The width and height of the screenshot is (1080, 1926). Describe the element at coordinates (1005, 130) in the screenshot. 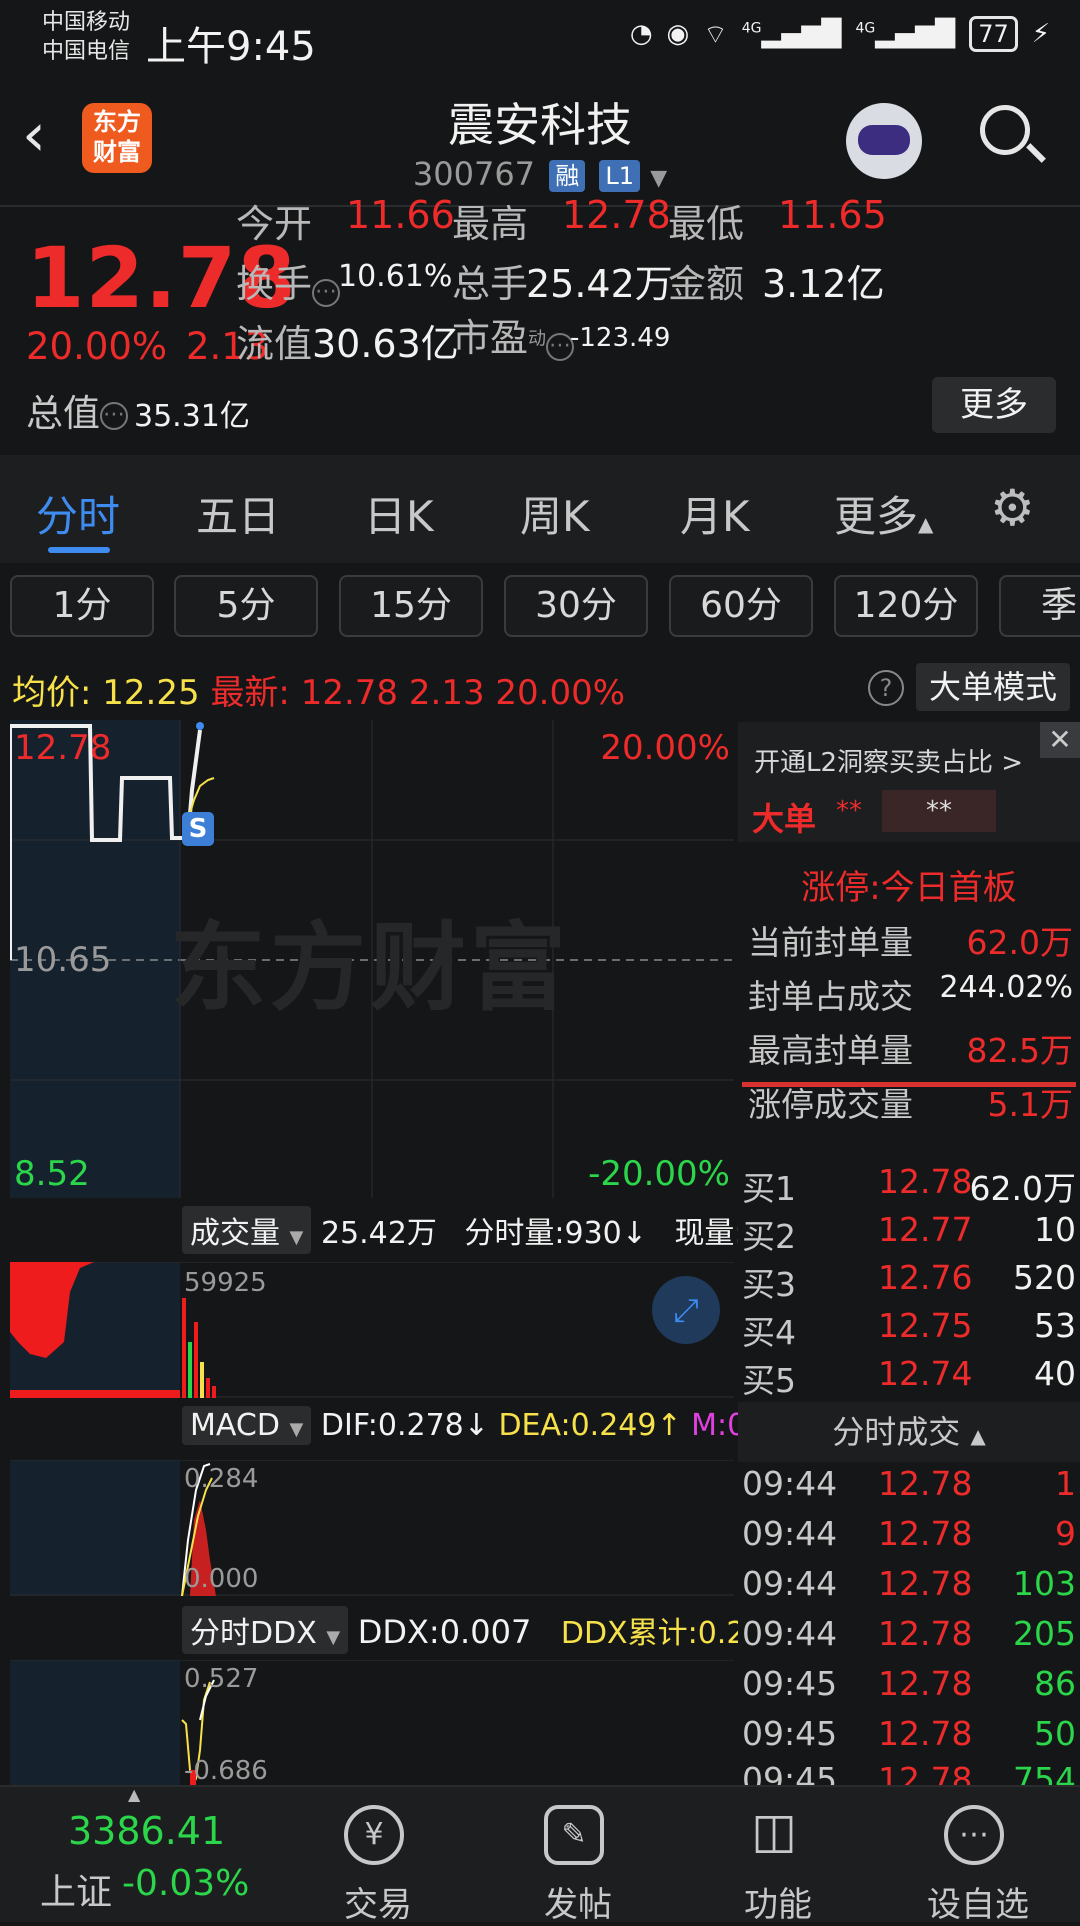

I see `search-icon` at that location.